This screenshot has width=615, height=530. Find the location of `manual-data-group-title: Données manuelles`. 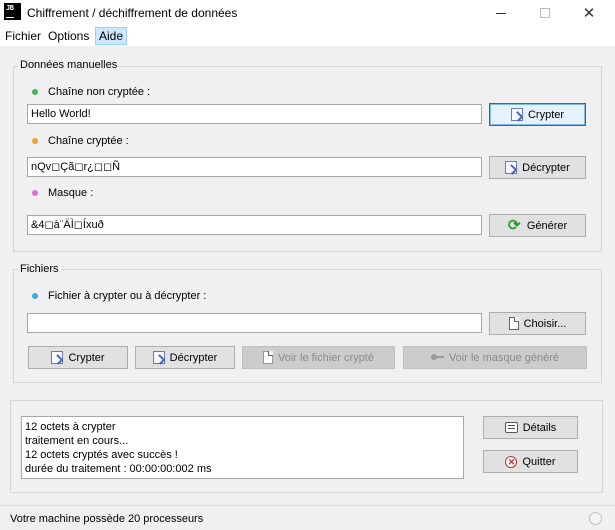

manual-data-group-title: Données manuelles is located at coordinates (69, 65).